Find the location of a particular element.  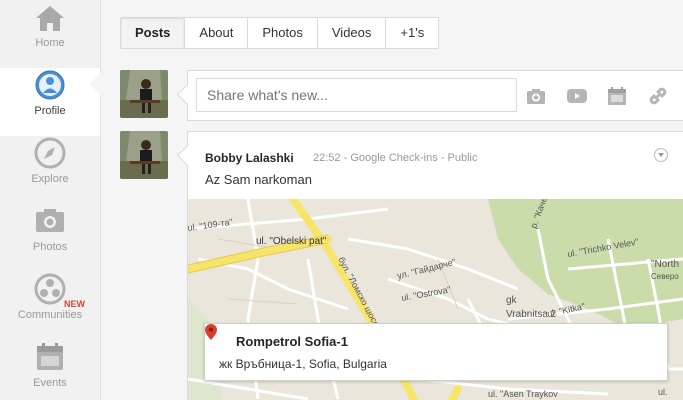

map-label: "North is located at coordinates (665, 264).